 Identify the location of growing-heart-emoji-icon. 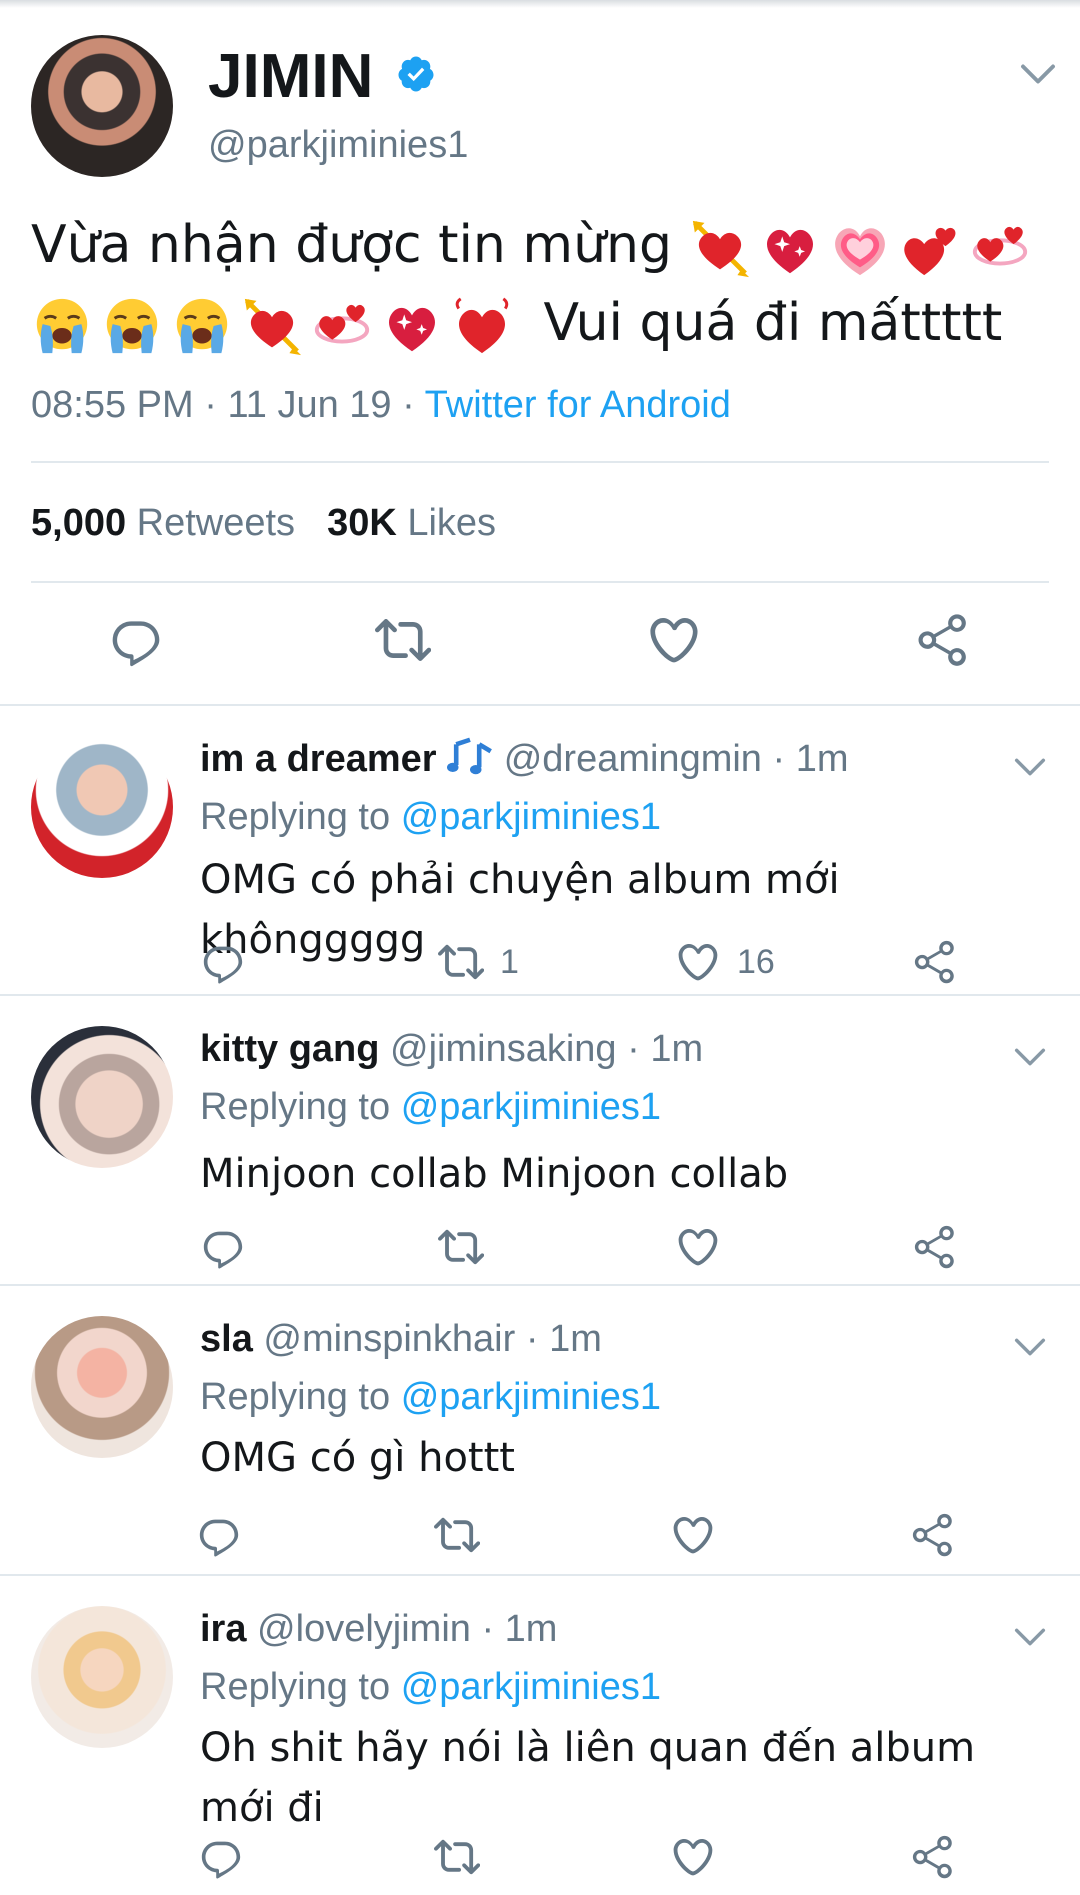
(860, 248).